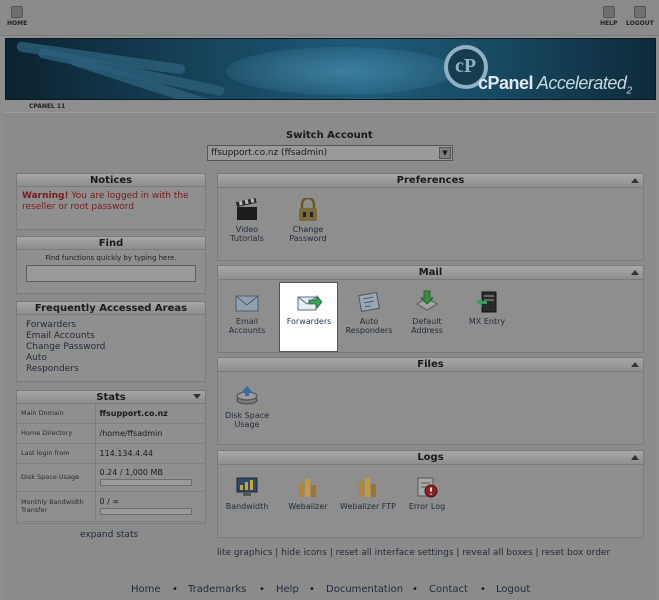  I want to click on stats-label: Main Domain, so click(56, 414).